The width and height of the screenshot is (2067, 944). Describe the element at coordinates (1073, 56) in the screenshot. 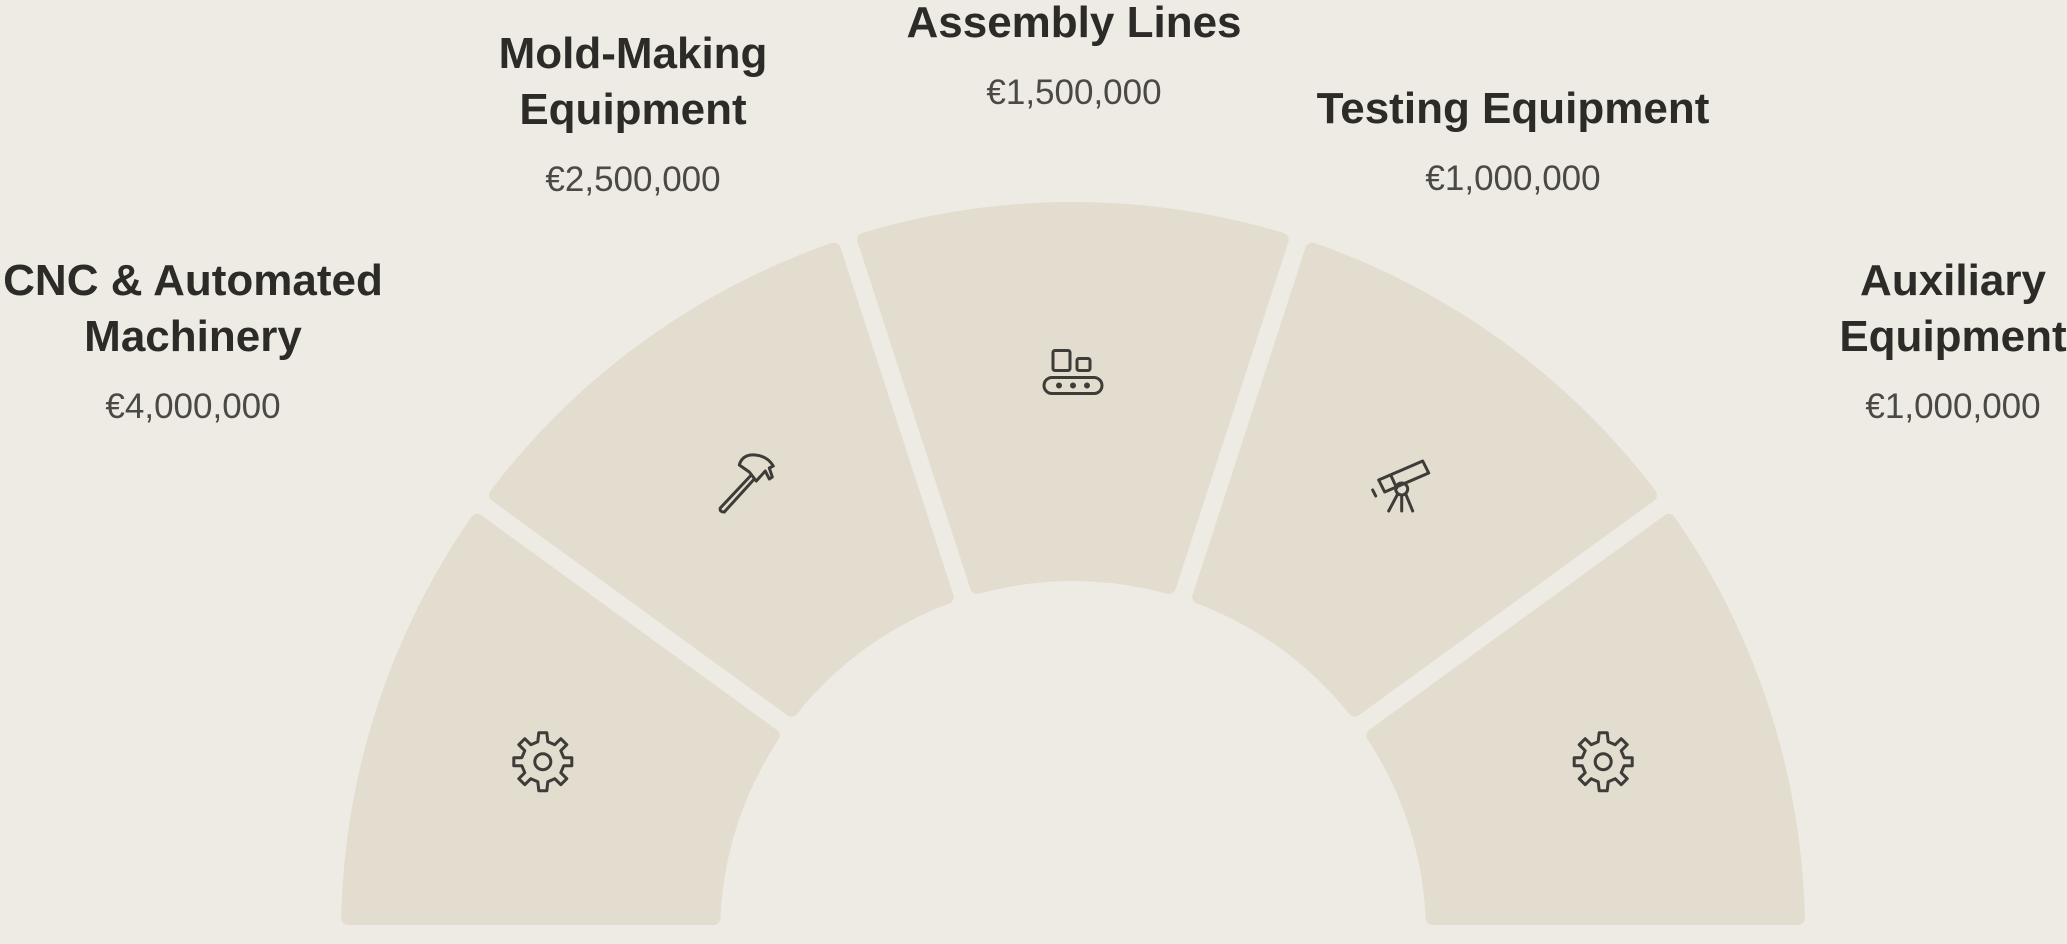

I see `label-assembly-lines: Assembly Lines €1,500,000` at that location.